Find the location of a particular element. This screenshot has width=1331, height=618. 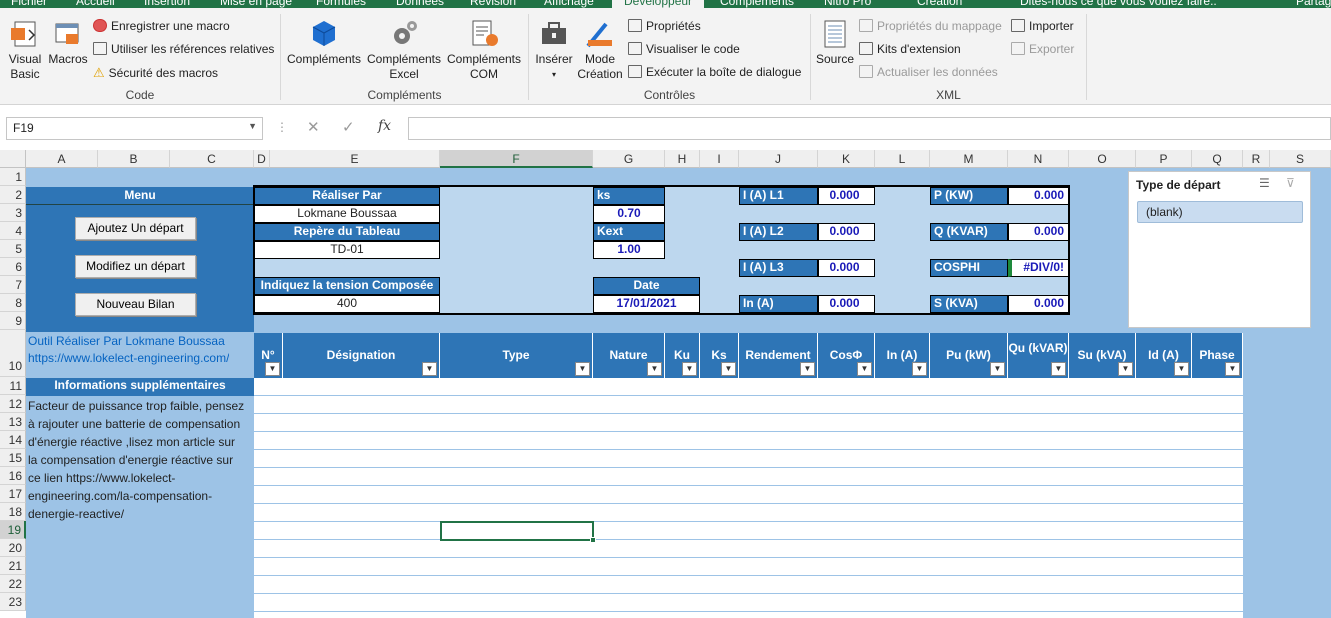

add-departure-button: Ajoutez Un départ is located at coordinates (135, 228).